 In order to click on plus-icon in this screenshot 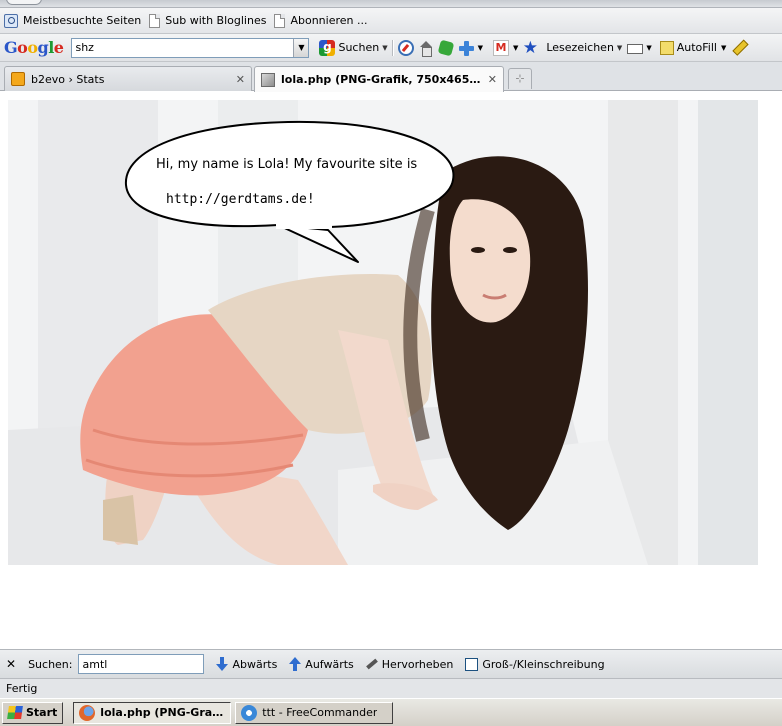, I will do `click(466, 48)`.